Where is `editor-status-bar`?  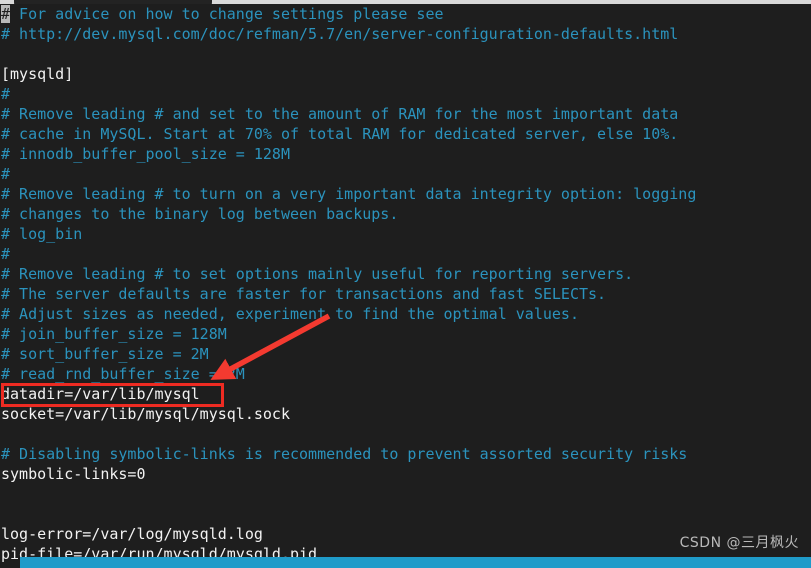 editor-status-bar is located at coordinates (415, 562).